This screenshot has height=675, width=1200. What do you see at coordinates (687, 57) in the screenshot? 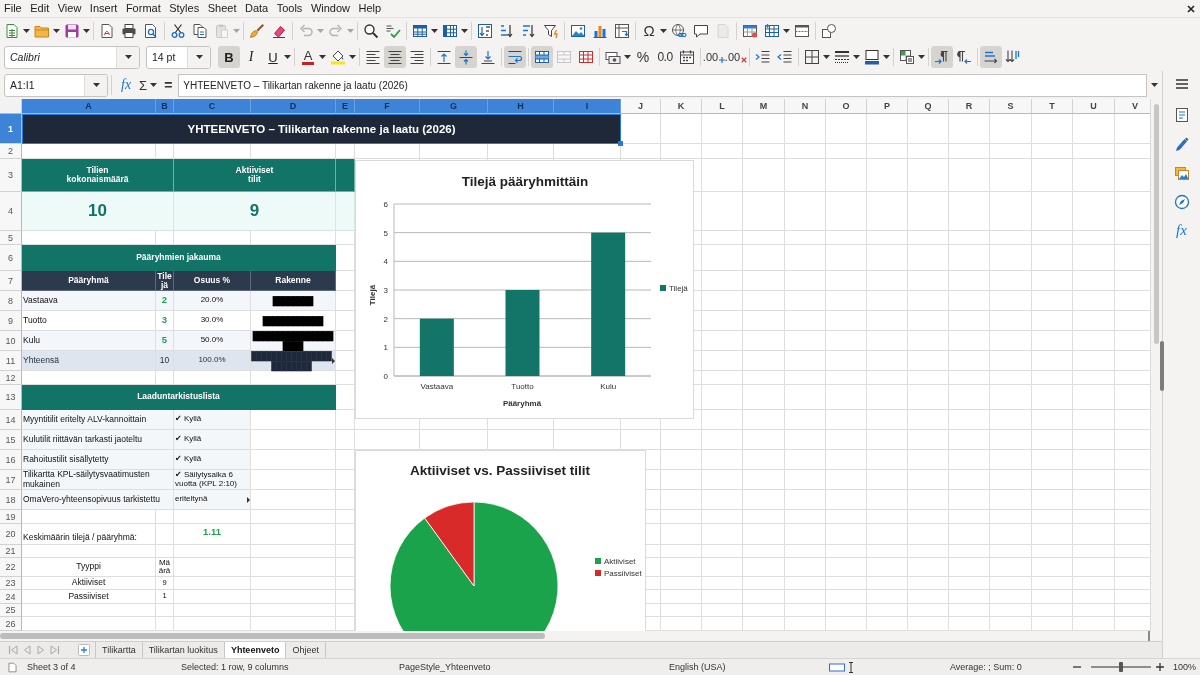
I see `calendar-icon` at bounding box center [687, 57].